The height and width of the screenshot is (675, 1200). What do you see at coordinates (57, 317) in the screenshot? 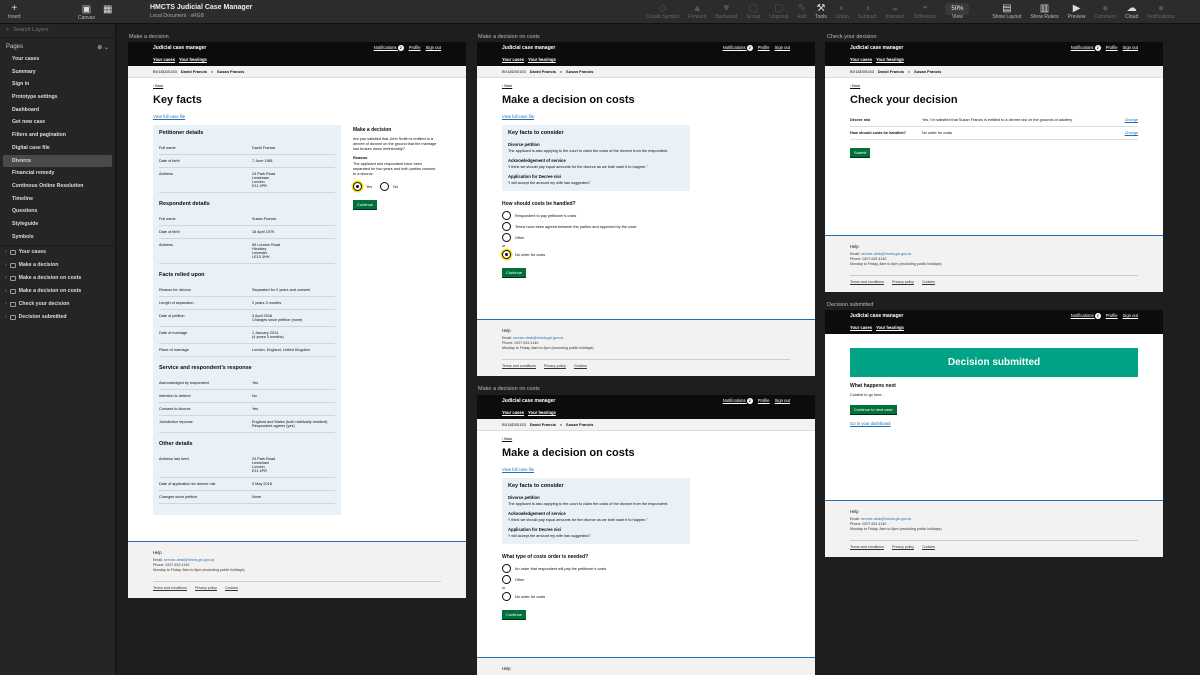
I see `layer-item: › Decision submitted` at bounding box center [57, 317].